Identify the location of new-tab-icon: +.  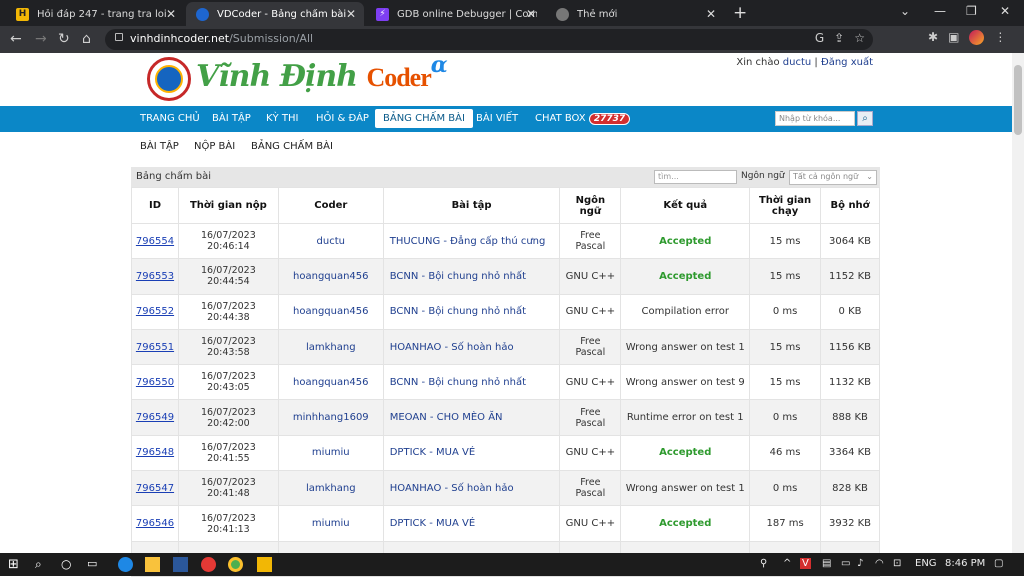
(740, 13).